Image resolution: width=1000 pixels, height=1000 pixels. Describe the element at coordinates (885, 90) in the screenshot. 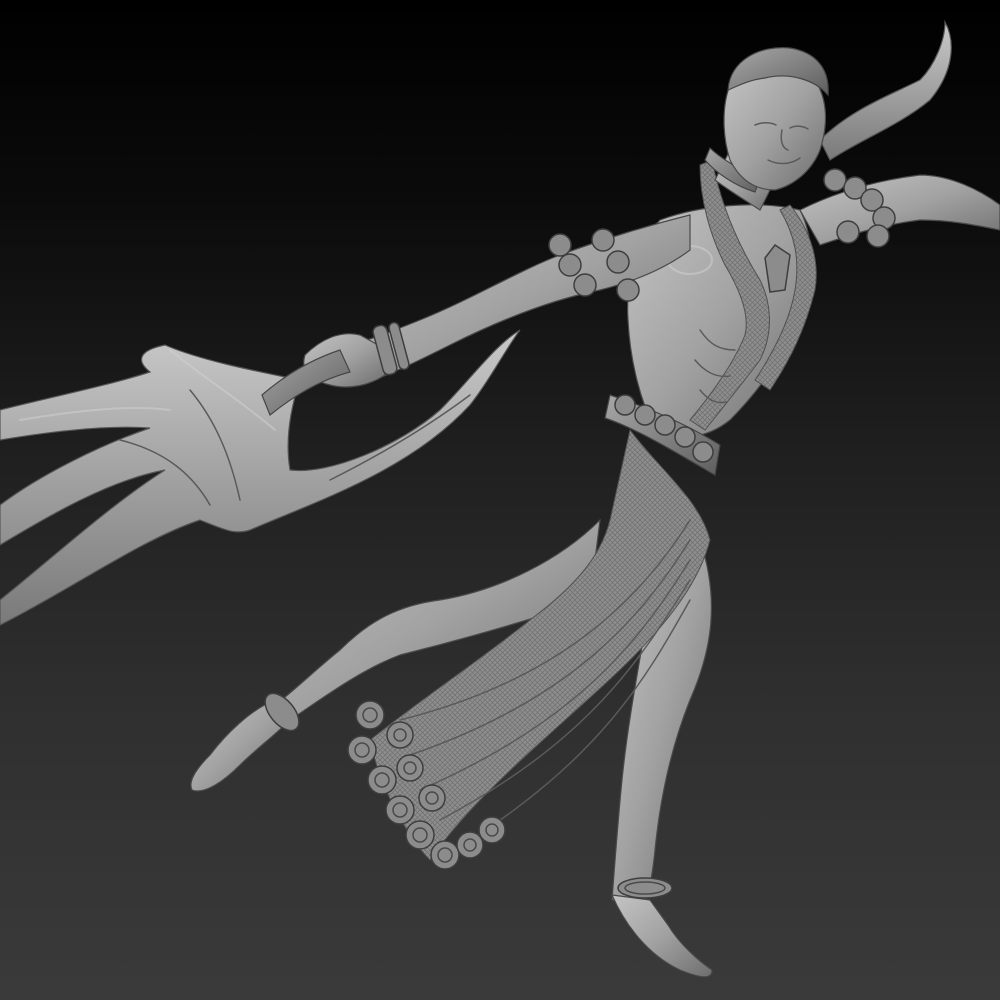

I see `ribbon-tail` at that location.